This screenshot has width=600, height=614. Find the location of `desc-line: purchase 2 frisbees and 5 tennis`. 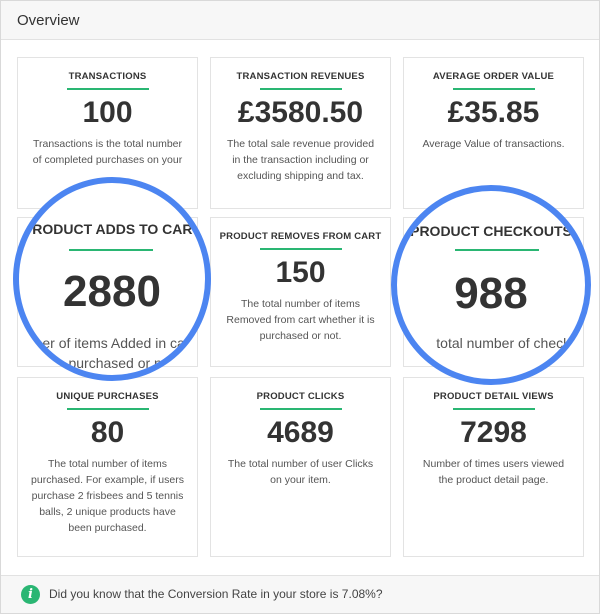

desc-line: purchase 2 frisbees and 5 tennis is located at coordinates (107, 496).